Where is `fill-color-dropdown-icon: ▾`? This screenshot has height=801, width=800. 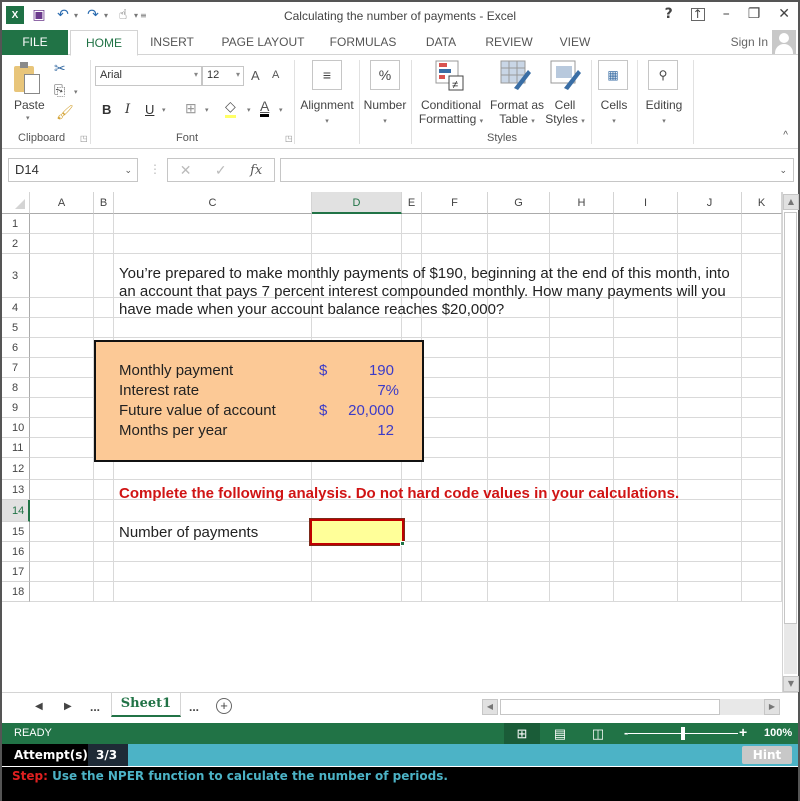
fill-color-dropdown-icon: ▾ is located at coordinates (249, 110).